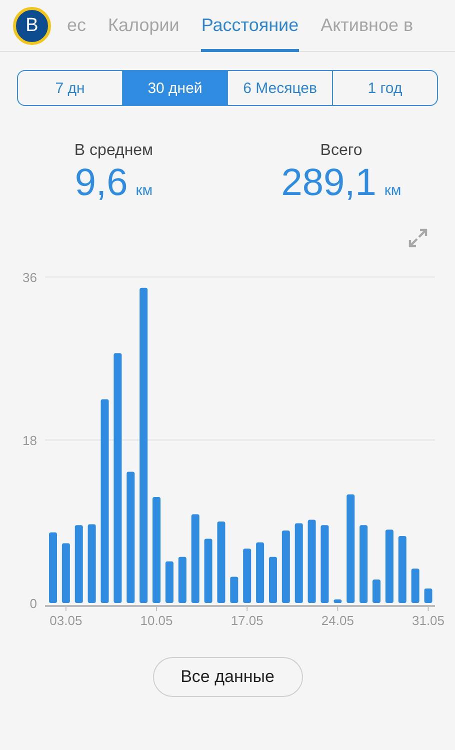 The height and width of the screenshot is (750, 455). What do you see at coordinates (32, 25) in the screenshot?
I see `avatar: В` at bounding box center [32, 25].